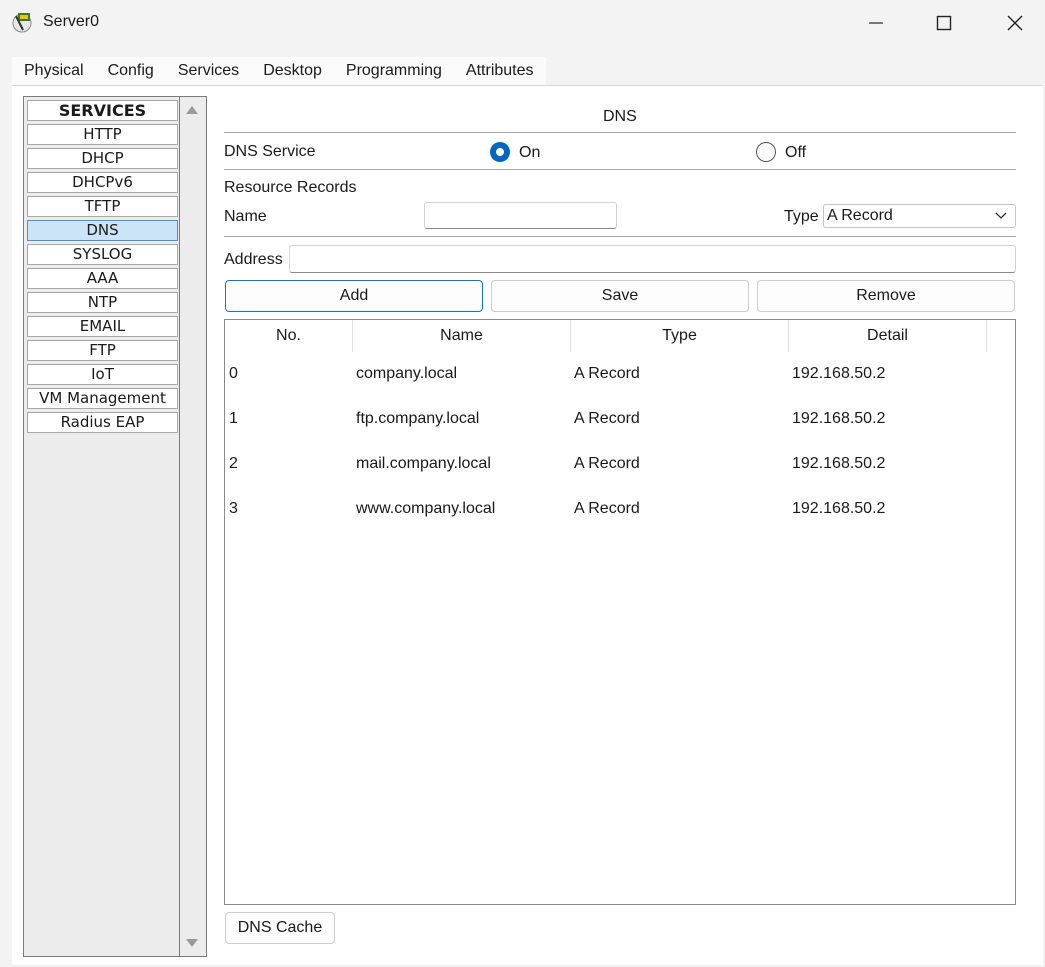  What do you see at coordinates (233, 463) in the screenshot?
I see `cell-no: 2` at bounding box center [233, 463].